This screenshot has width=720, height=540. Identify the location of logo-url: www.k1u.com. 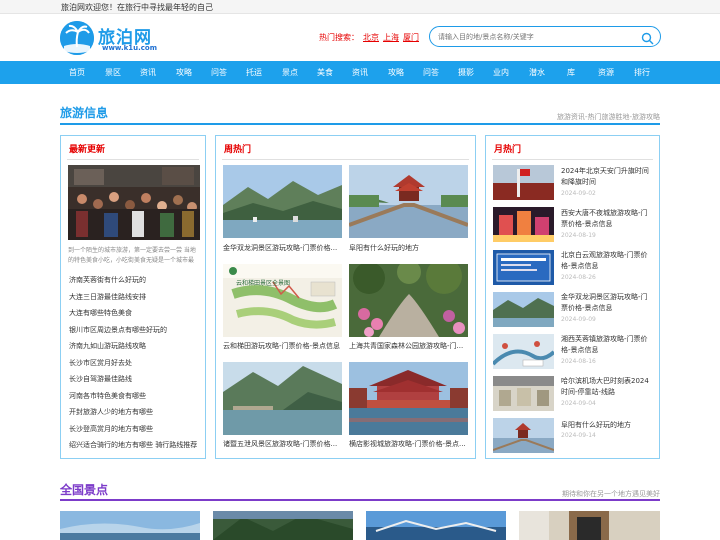
(130, 48).